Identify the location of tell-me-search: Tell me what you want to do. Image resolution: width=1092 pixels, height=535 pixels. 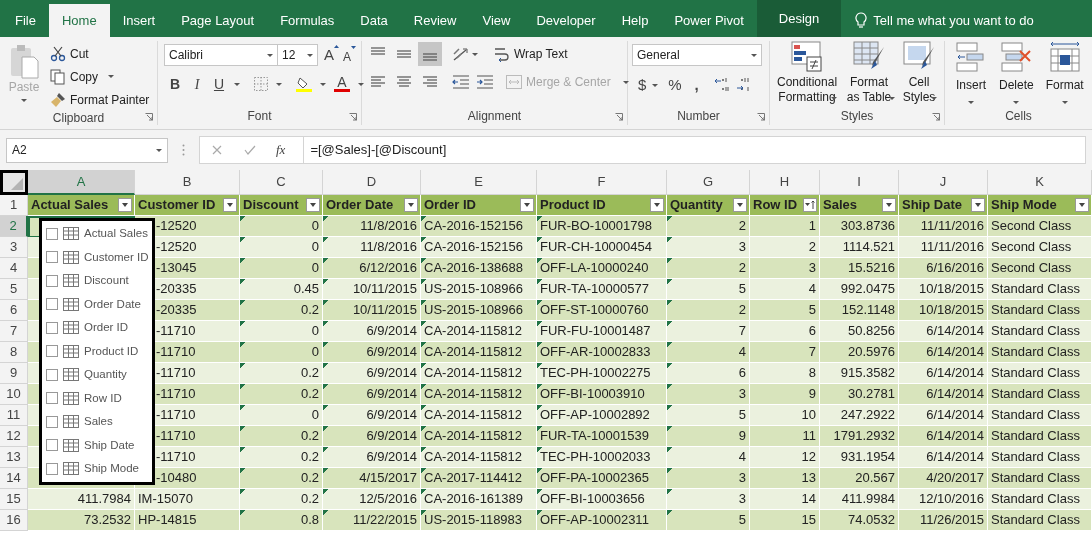
(953, 20).